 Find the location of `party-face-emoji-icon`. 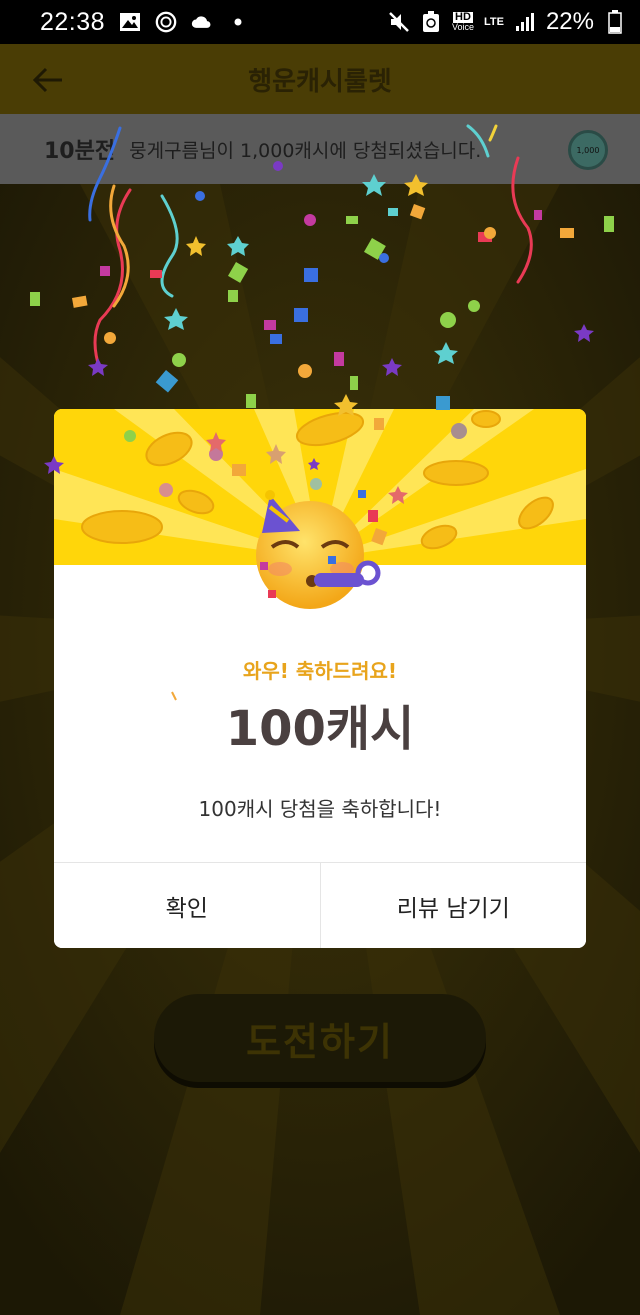

party-face-emoji-icon is located at coordinates (320, 551).